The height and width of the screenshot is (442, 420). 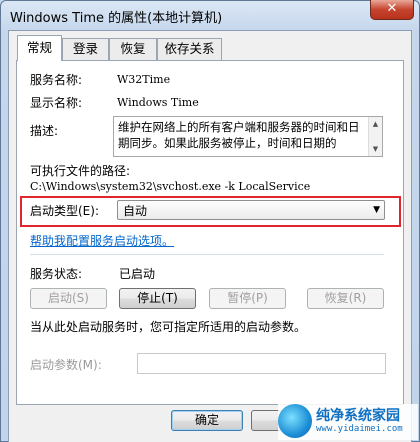 What do you see at coordinates (102, 240) in the screenshot?
I see `startup-help-link: 帮助我配置服务启动选项。` at bounding box center [102, 240].